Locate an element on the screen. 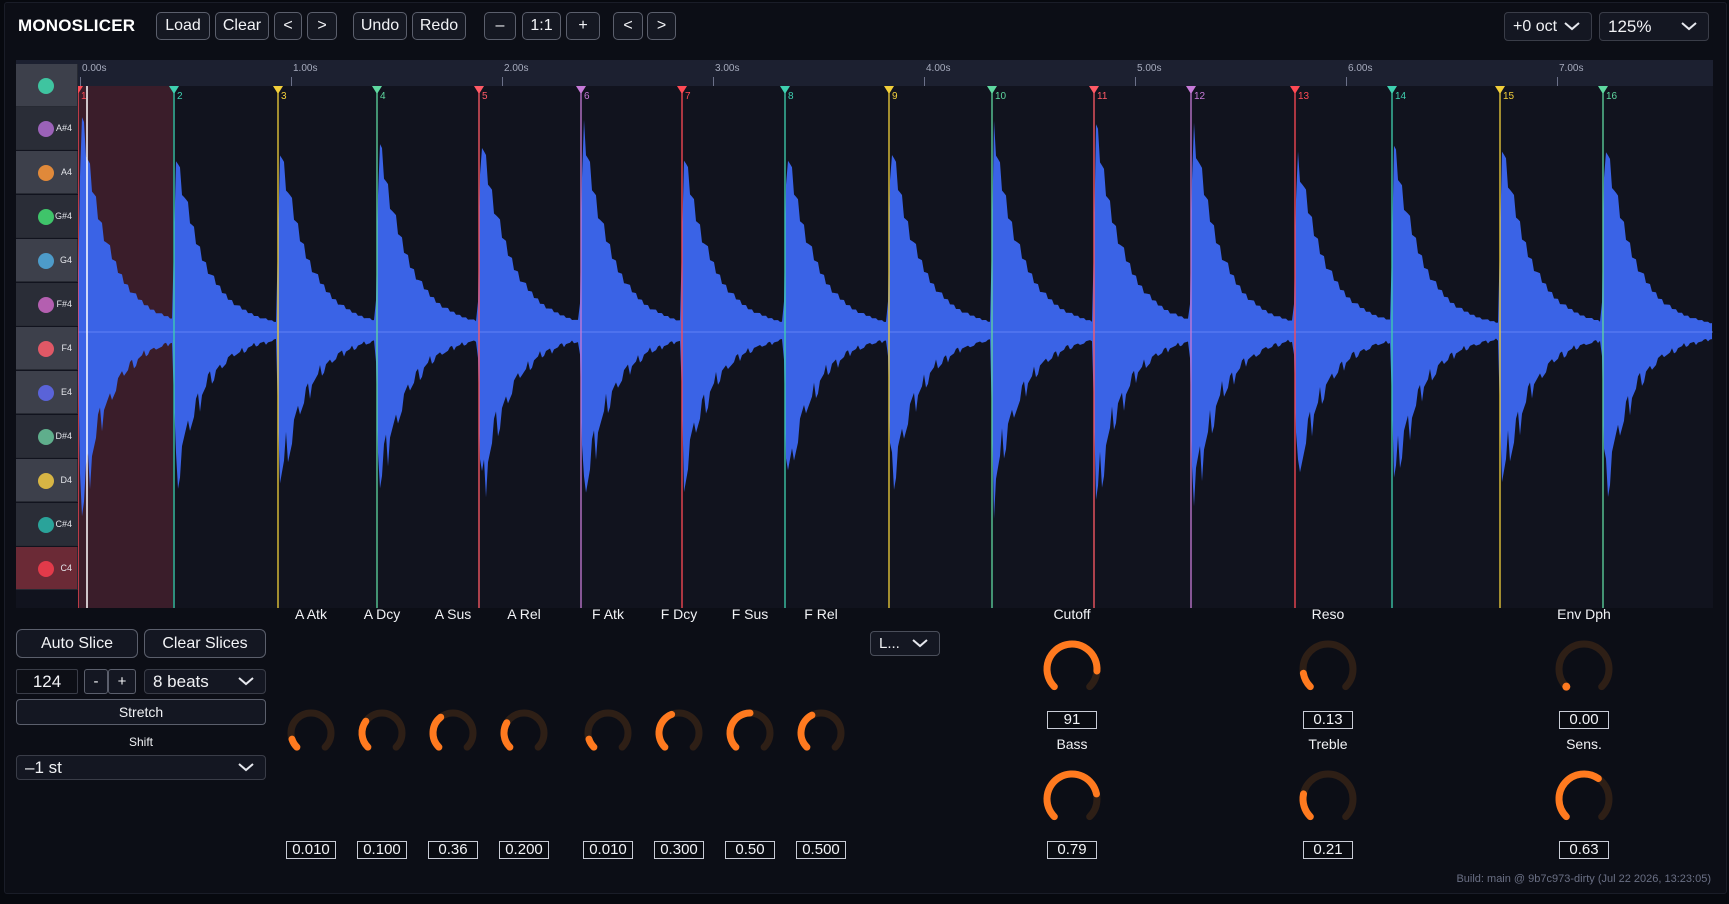  envelope-label: F Sus is located at coordinates (750, 614).